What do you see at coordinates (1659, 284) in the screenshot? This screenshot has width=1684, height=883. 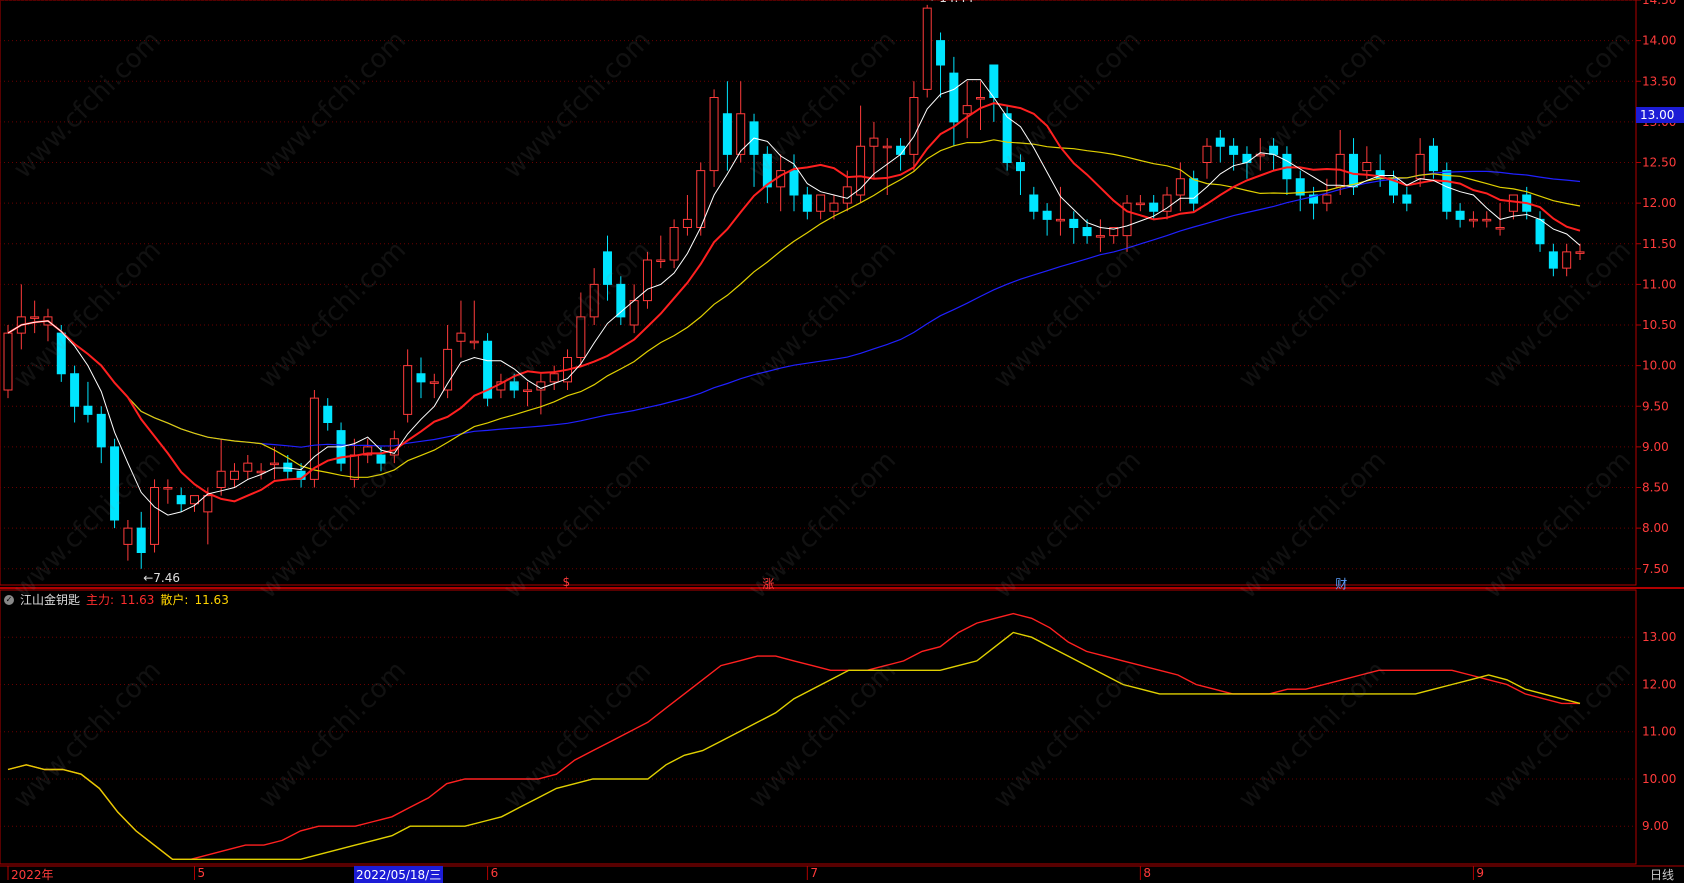 I see `price-axis-label: 11.00` at bounding box center [1659, 284].